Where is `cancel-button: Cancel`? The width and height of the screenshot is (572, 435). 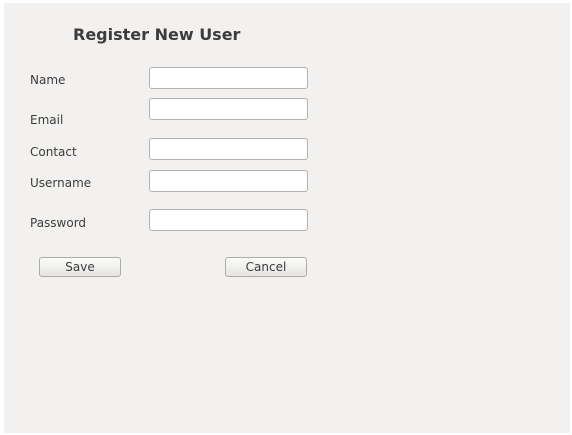 cancel-button: Cancel is located at coordinates (266, 267).